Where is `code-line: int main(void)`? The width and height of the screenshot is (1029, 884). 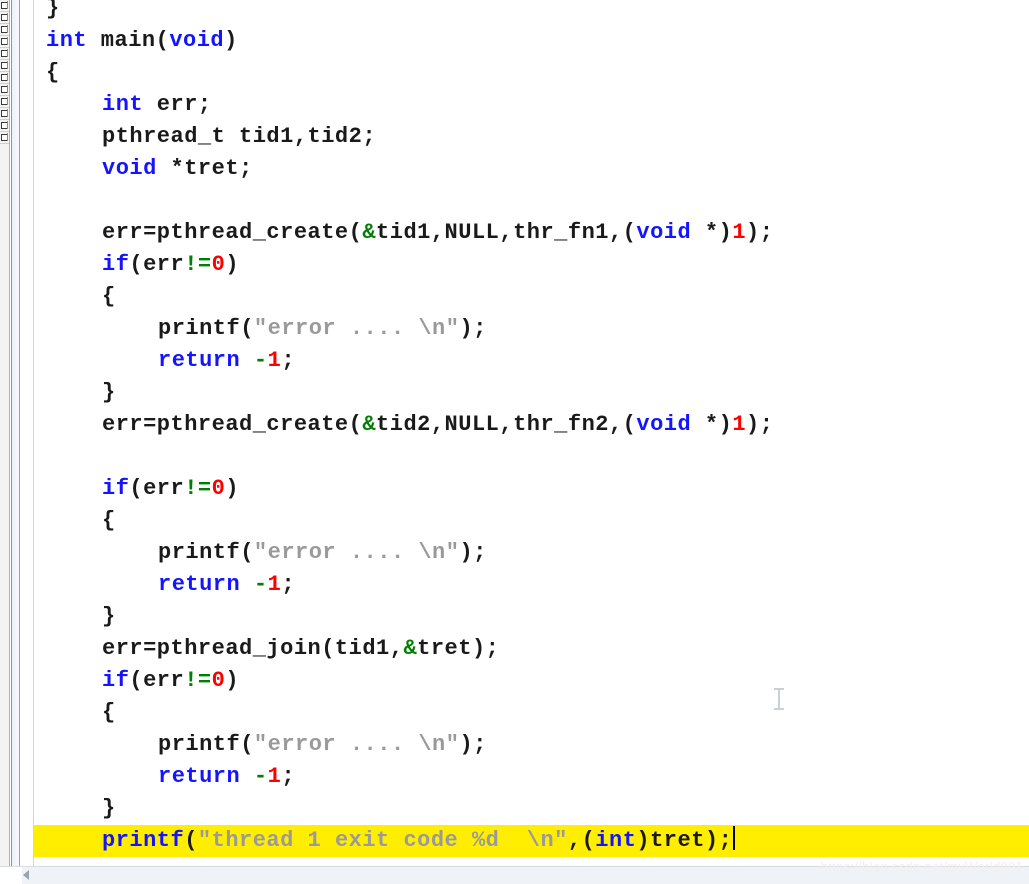 code-line: int main(void) is located at coordinates (136, 41).